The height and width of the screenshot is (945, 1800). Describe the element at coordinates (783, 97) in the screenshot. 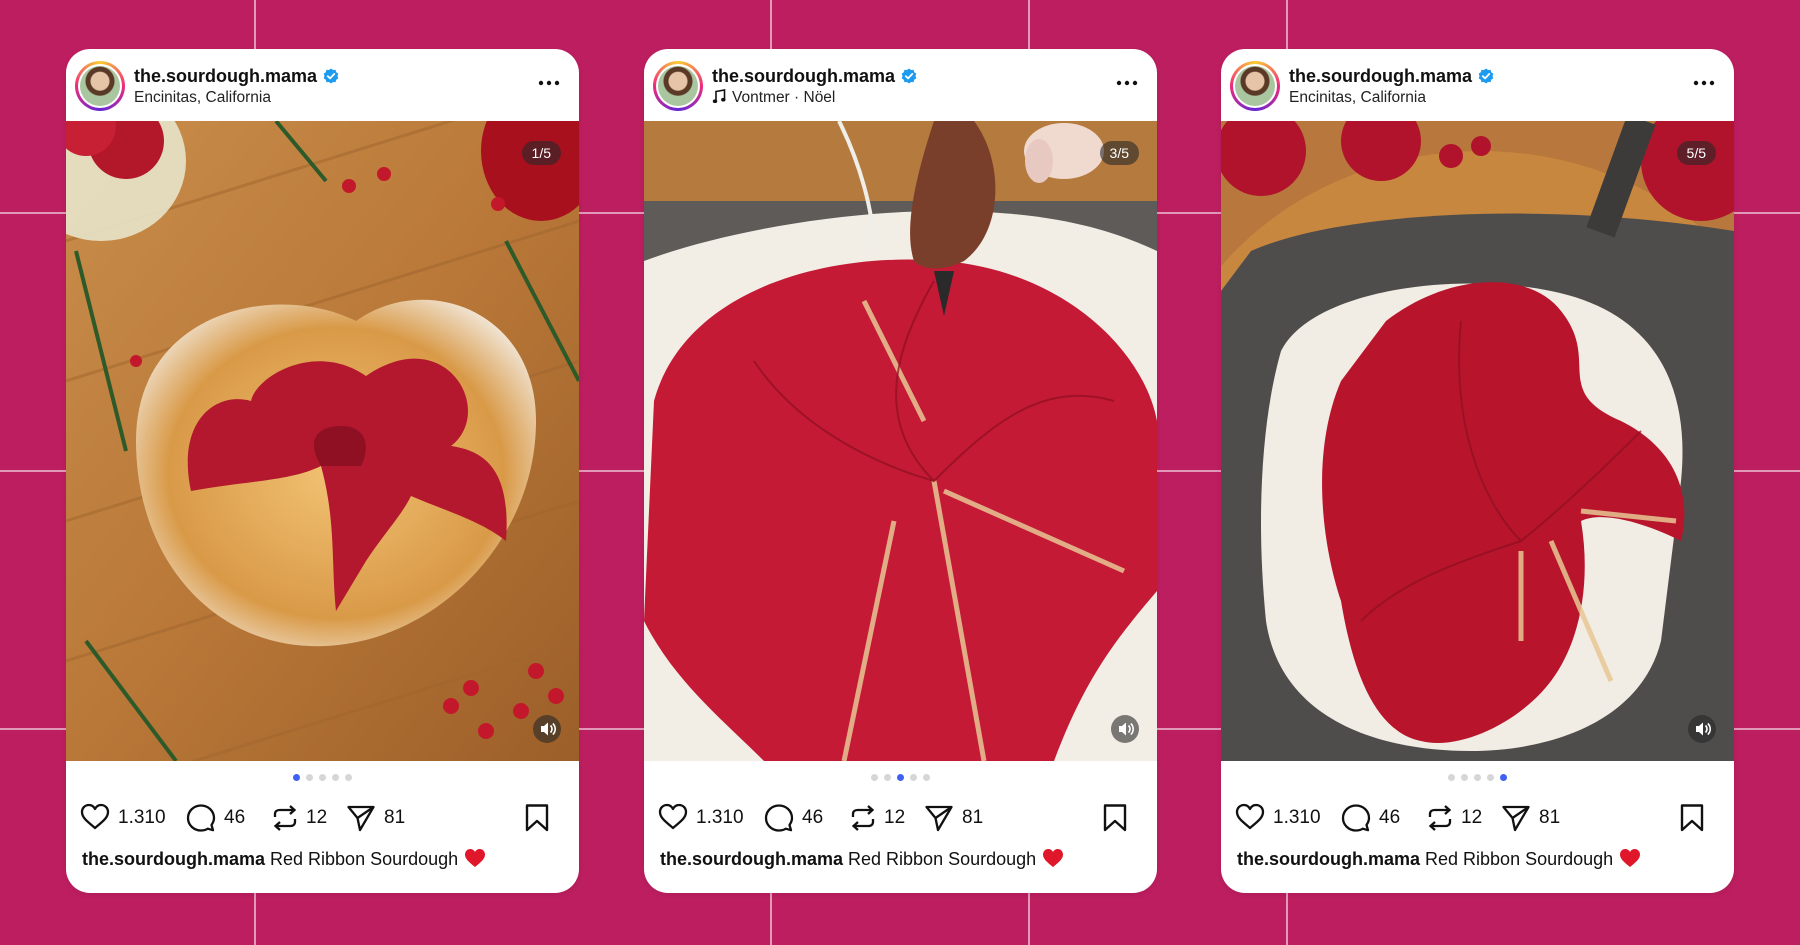

I see `audio-track-text: Vontmer · Nöel` at that location.